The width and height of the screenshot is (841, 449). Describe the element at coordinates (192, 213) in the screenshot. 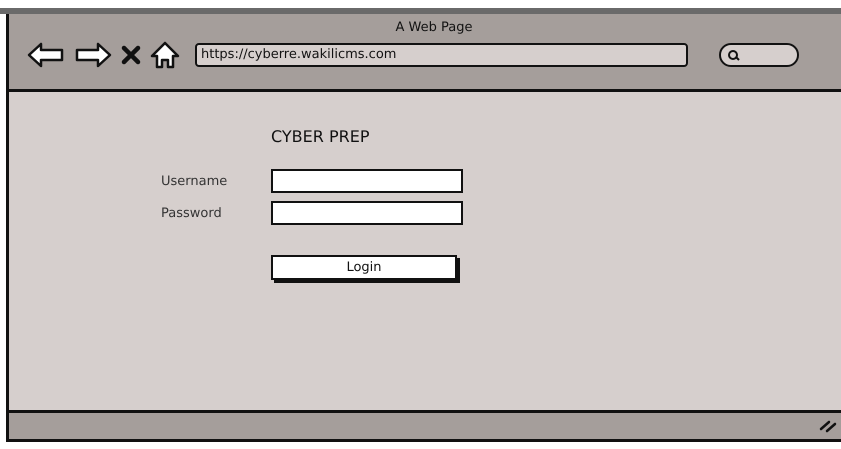

I see `field-label: Password` at that location.